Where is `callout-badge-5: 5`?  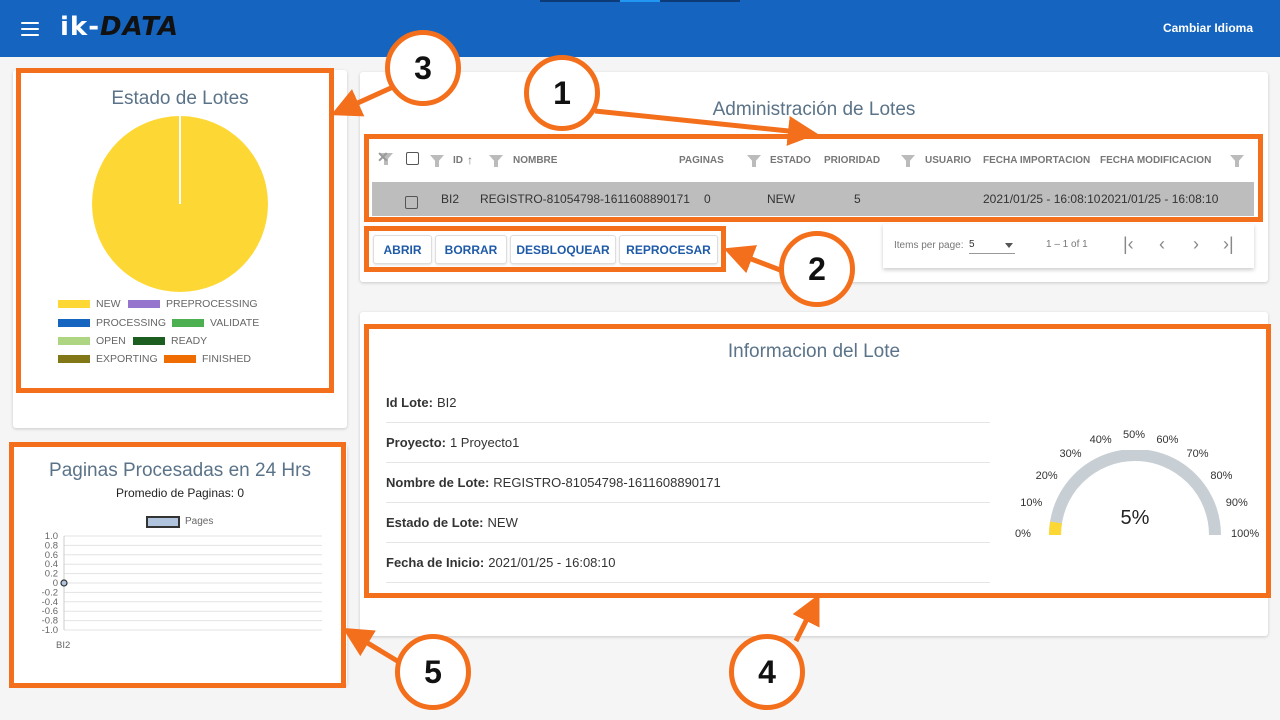
callout-badge-5: 5 is located at coordinates (433, 672).